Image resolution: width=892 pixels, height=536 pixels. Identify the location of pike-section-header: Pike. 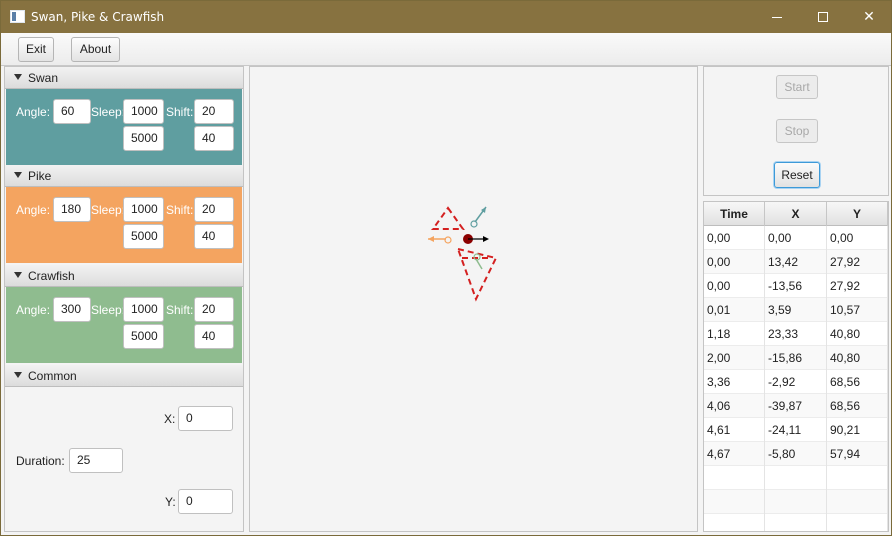
(124, 176).